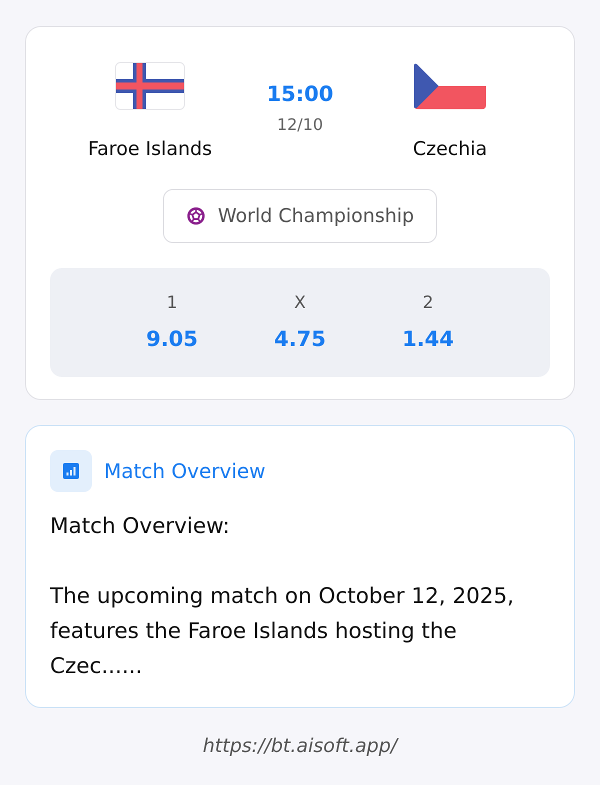  I want to click on odds-value: 1.44, so click(428, 339).